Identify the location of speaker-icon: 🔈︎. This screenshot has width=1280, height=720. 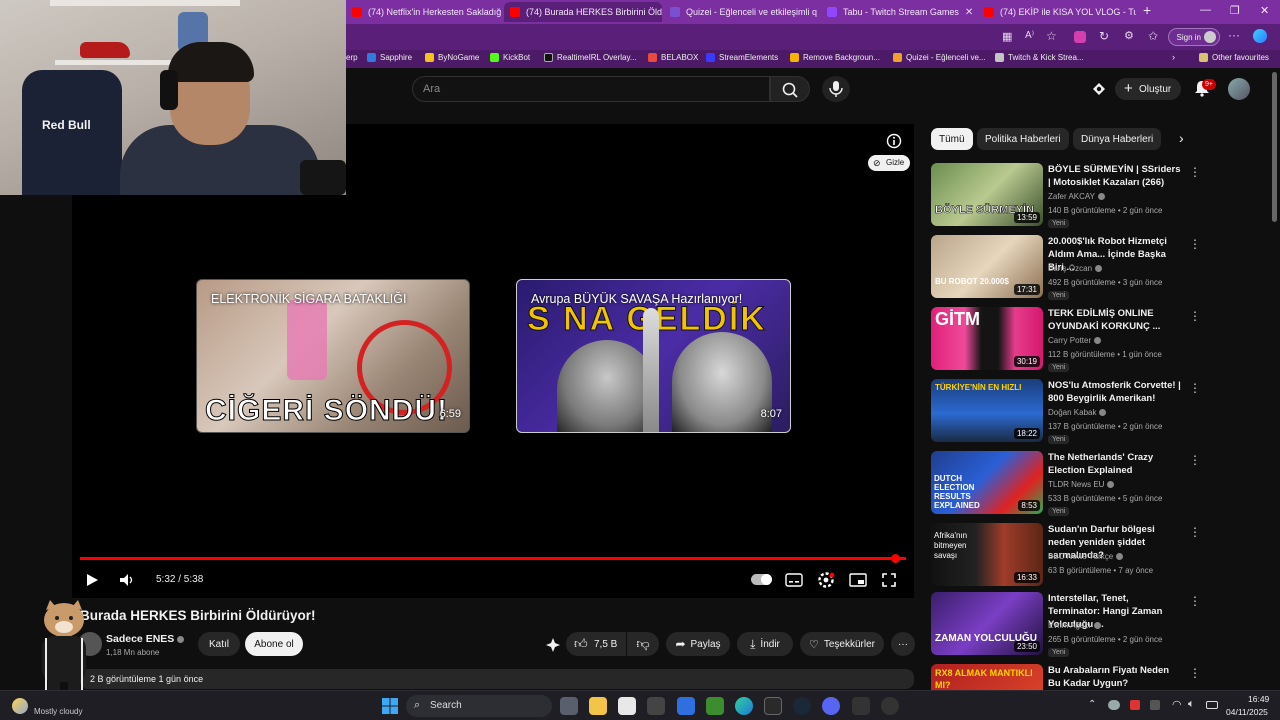
(1191, 704).